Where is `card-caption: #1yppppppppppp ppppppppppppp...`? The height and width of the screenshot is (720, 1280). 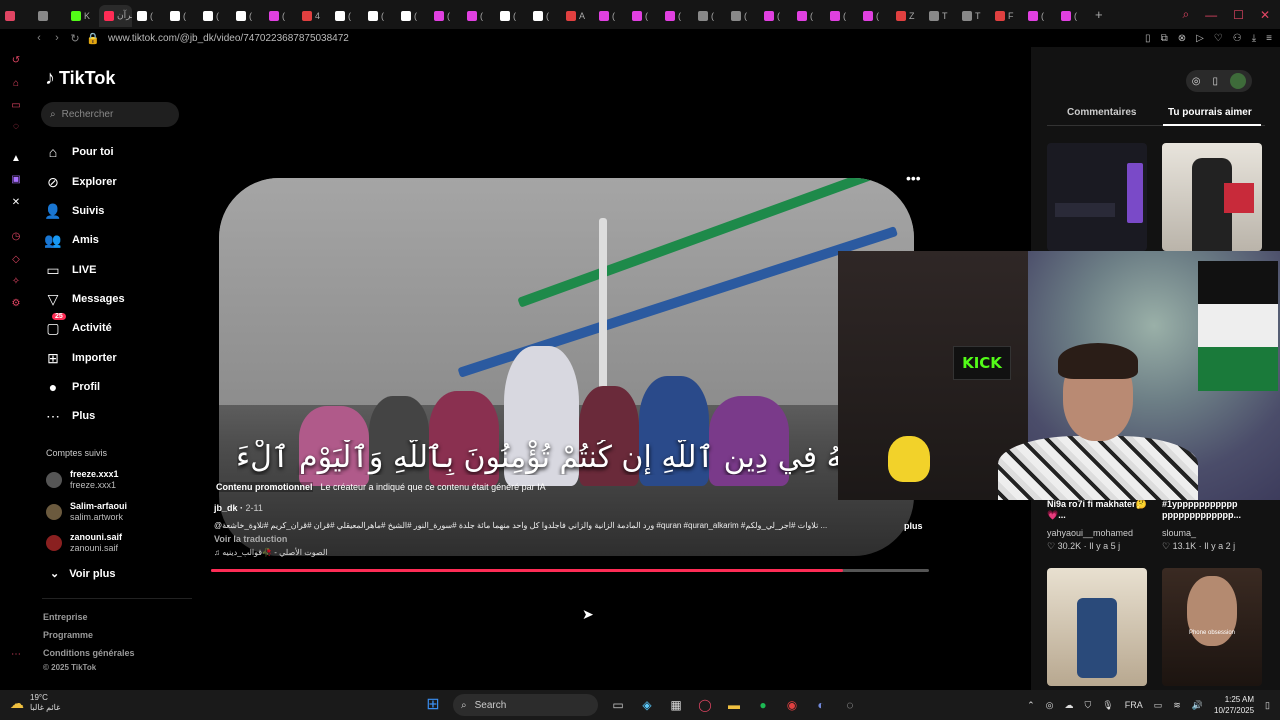
card-caption: #1yppppppppppp ppppppppppppp... is located at coordinates (1212, 510).